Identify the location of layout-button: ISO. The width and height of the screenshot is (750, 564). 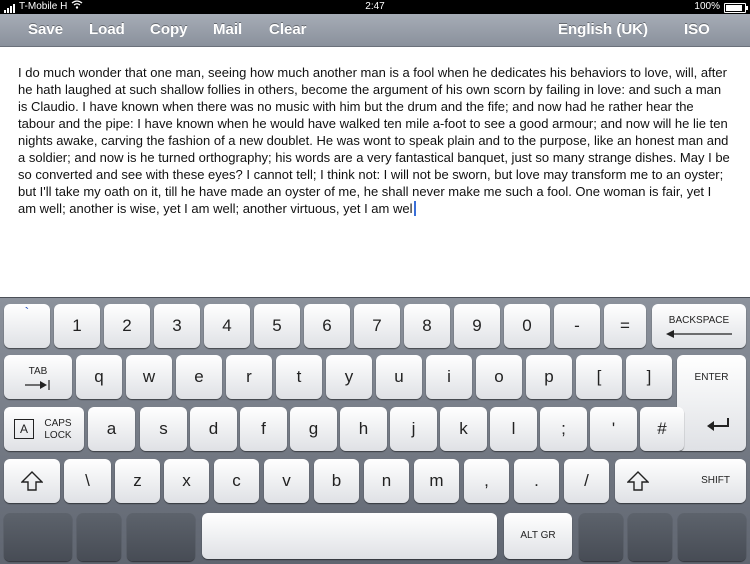
(697, 30).